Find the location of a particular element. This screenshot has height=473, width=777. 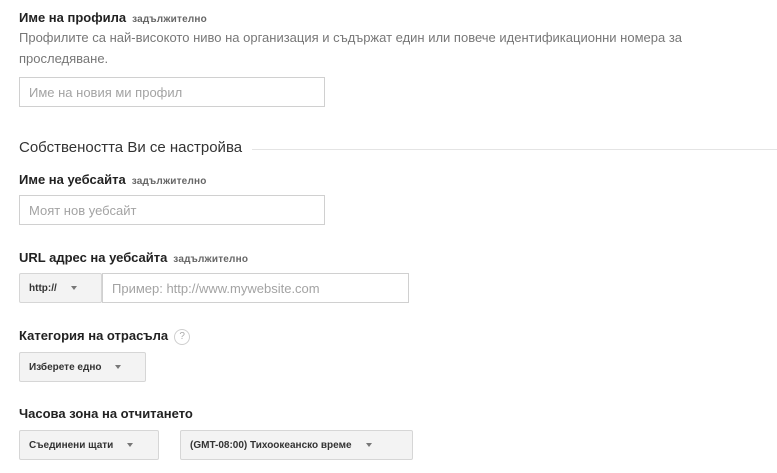

url-label-row: URL адрес на уебсайта задължително is located at coordinates (133, 257).